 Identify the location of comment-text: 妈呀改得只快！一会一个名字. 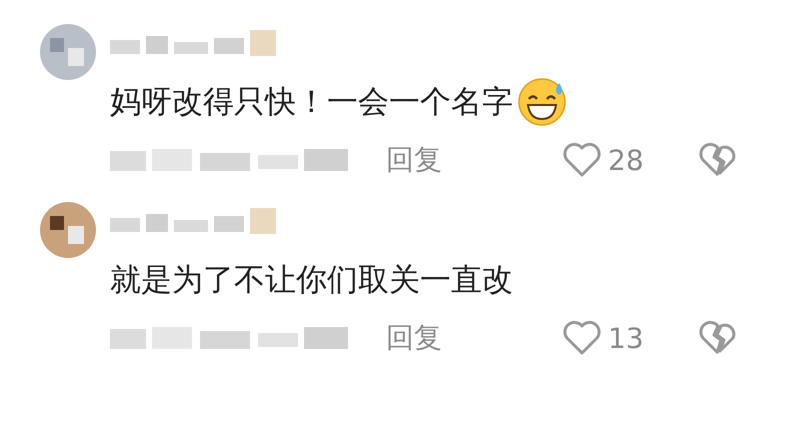
(311, 102).